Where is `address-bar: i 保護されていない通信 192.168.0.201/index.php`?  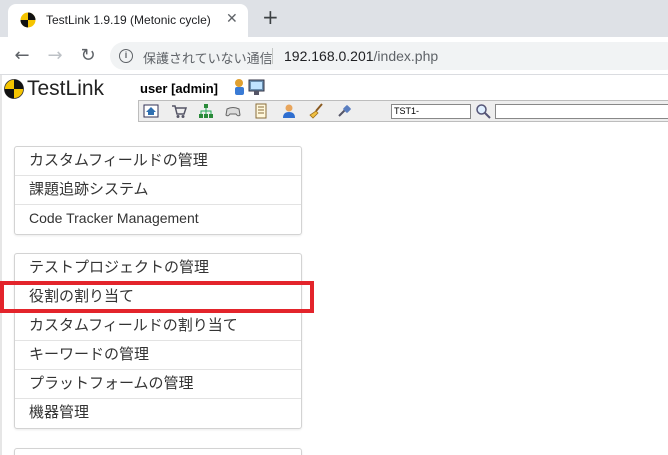
address-bar: i 保護されていない通信 192.168.0.201/index.php is located at coordinates (389, 56).